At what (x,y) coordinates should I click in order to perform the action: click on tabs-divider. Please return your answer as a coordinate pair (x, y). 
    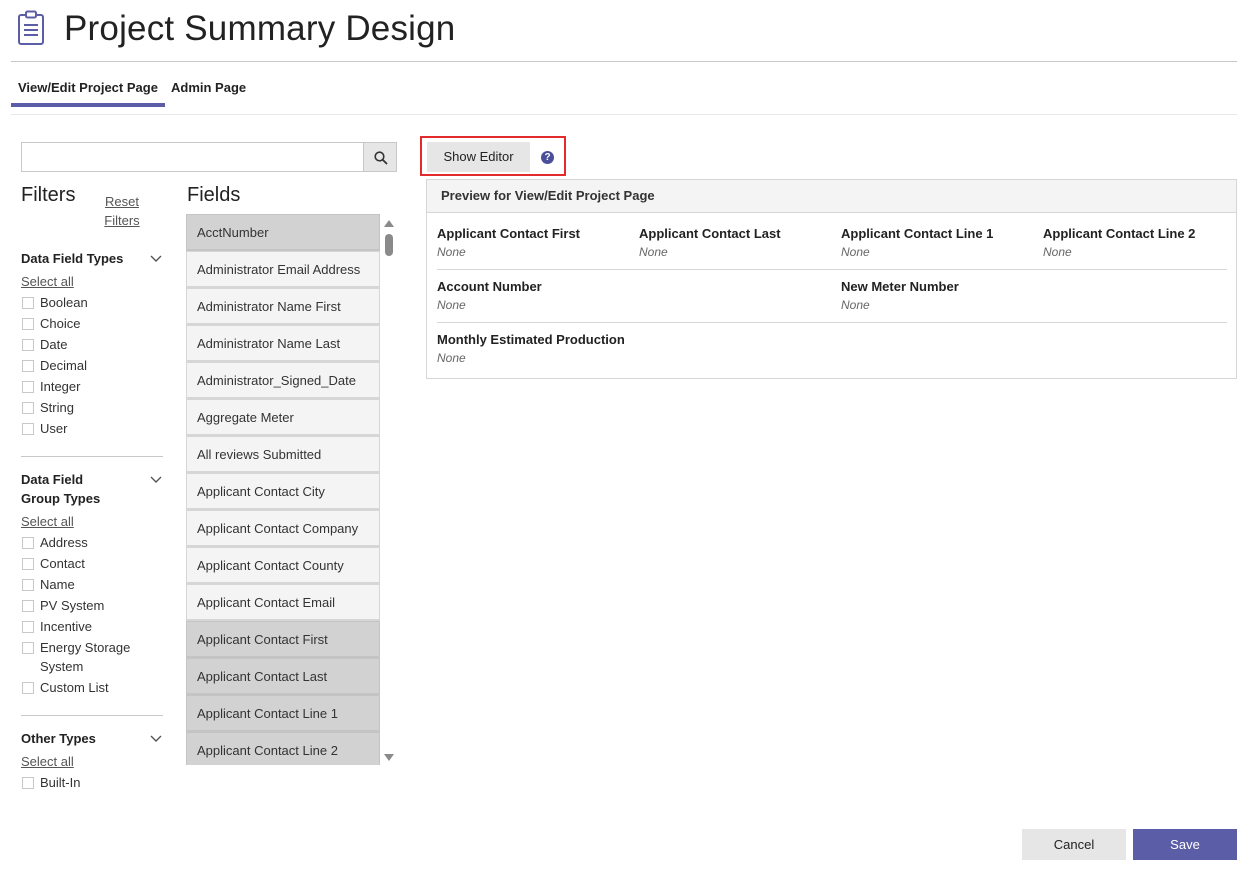
    Looking at the image, I should click on (624, 114).